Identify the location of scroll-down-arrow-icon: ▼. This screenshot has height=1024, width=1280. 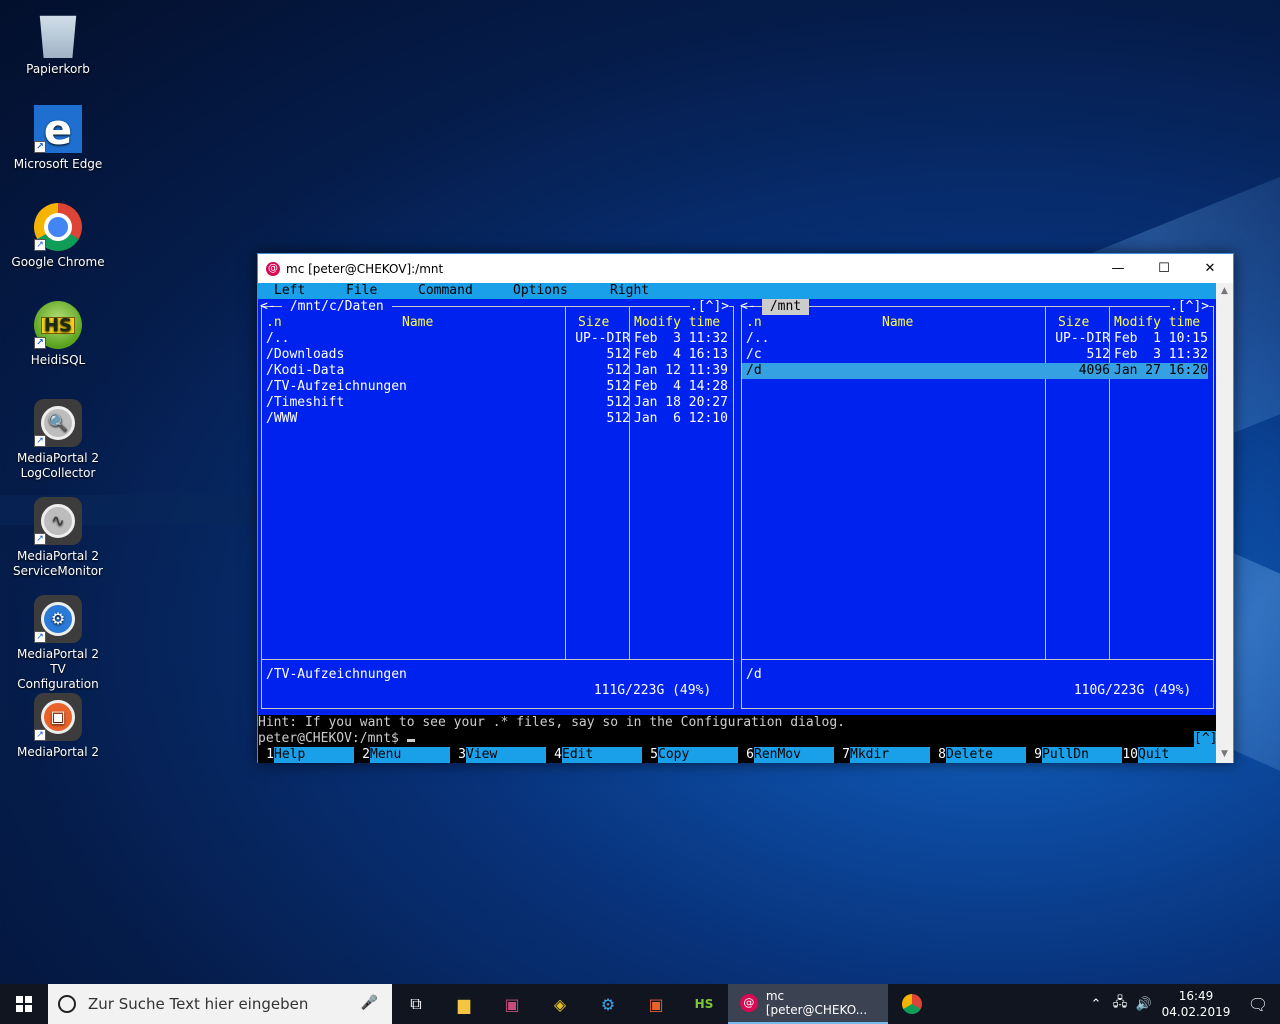
(1224, 754).